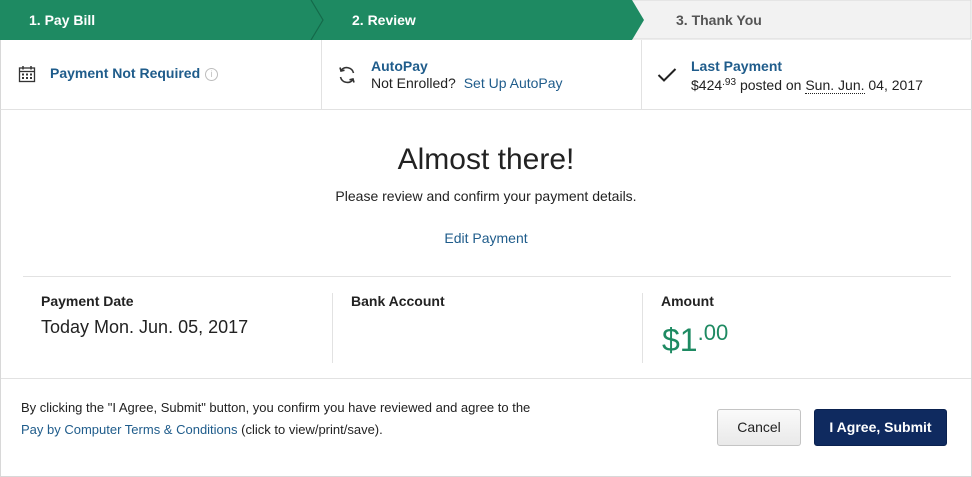 The height and width of the screenshot is (477, 972). I want to click on terms-conditions-link: Pay by Computer Terms & Conditions, so click(129, 429).